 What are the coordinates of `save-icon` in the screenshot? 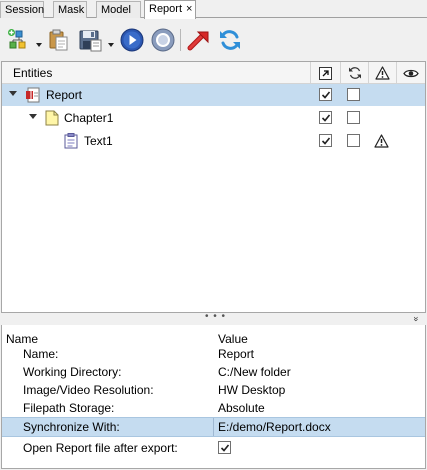 It's located at (90, 41).